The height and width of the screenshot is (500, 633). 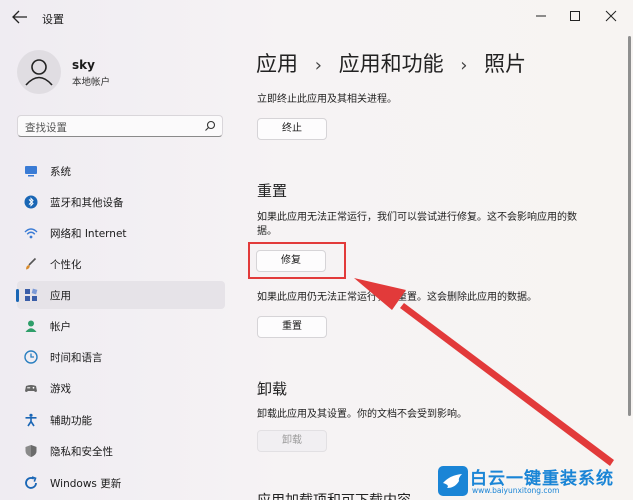 I want to click on annotation-highlight-box, so click(x=297, y=260).